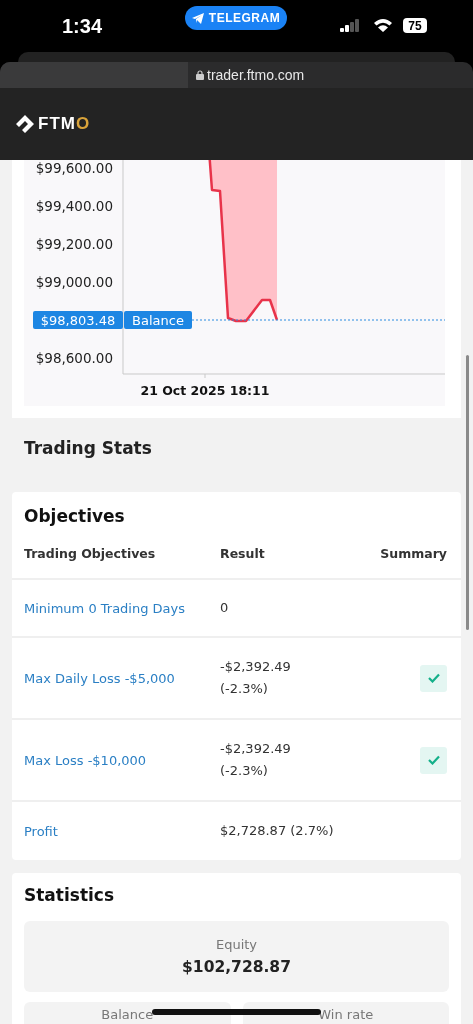 The width and height of the screenshot is (473, 1024). I want to click on equity-label: Equity, so click(236, 944).